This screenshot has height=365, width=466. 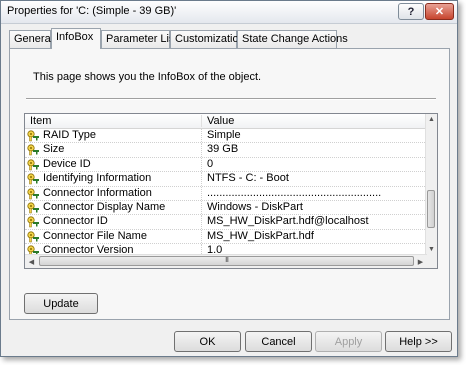 I want to click on row-item-value: 39 GB, so click(x=223, y=149).